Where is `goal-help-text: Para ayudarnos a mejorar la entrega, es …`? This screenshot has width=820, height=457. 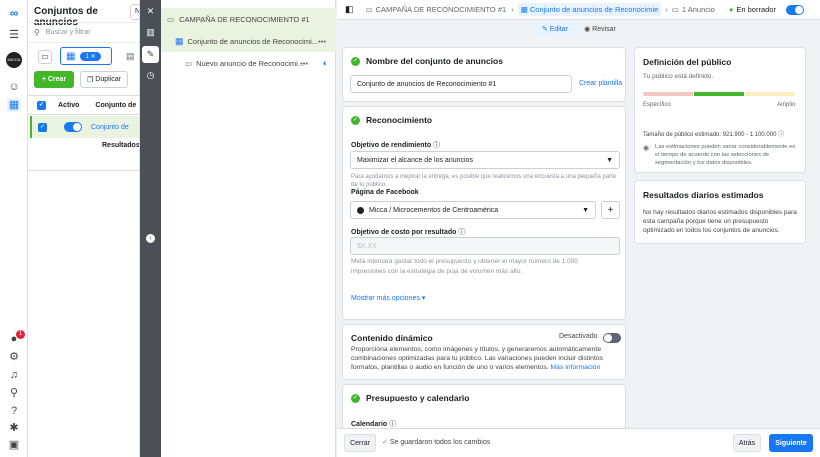 goal-help-text: Para ayudarnos a mejorar la entrega, es … is located at coordinates (484, 181).